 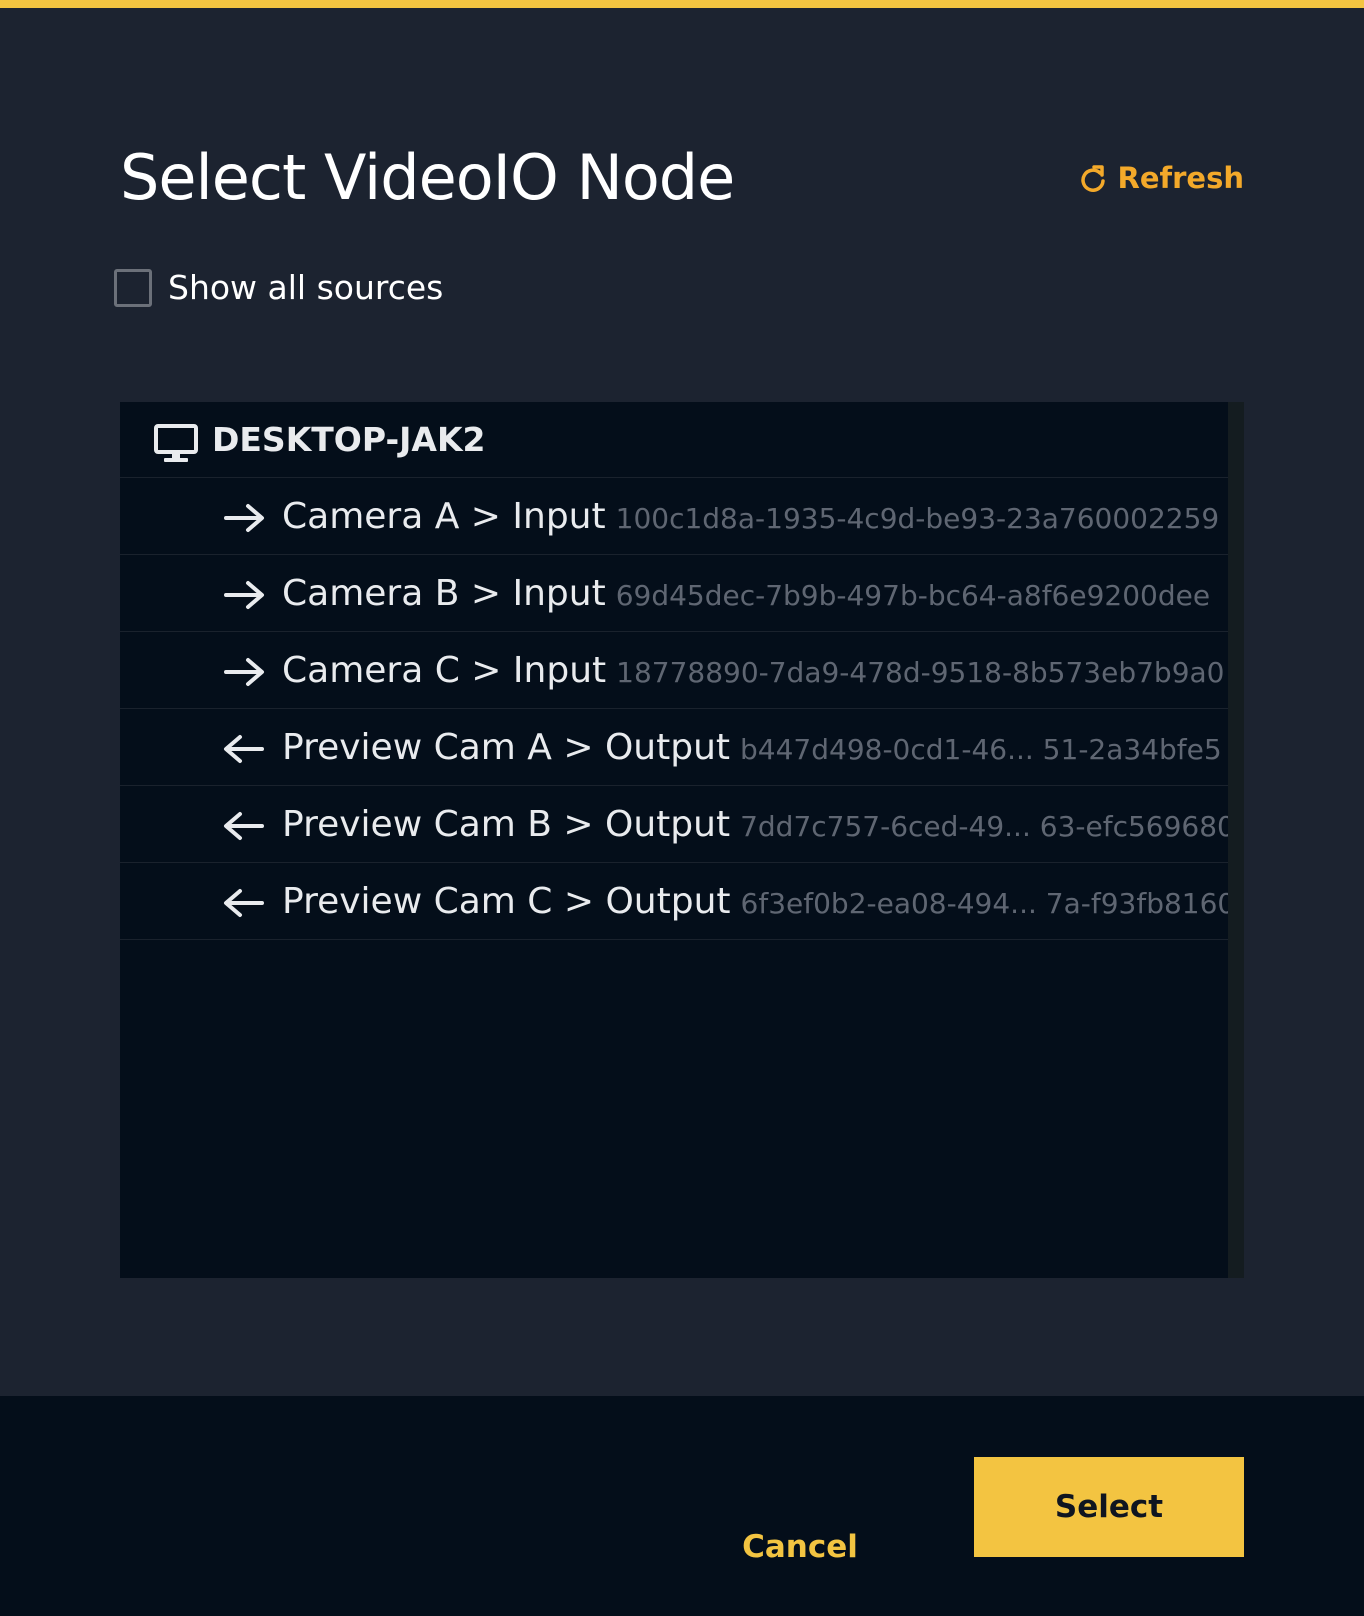 I want to click on node-id: 69d45dec-7b9b-497b-bc64-a8f6e9200dee, so click(x=913, y=595).